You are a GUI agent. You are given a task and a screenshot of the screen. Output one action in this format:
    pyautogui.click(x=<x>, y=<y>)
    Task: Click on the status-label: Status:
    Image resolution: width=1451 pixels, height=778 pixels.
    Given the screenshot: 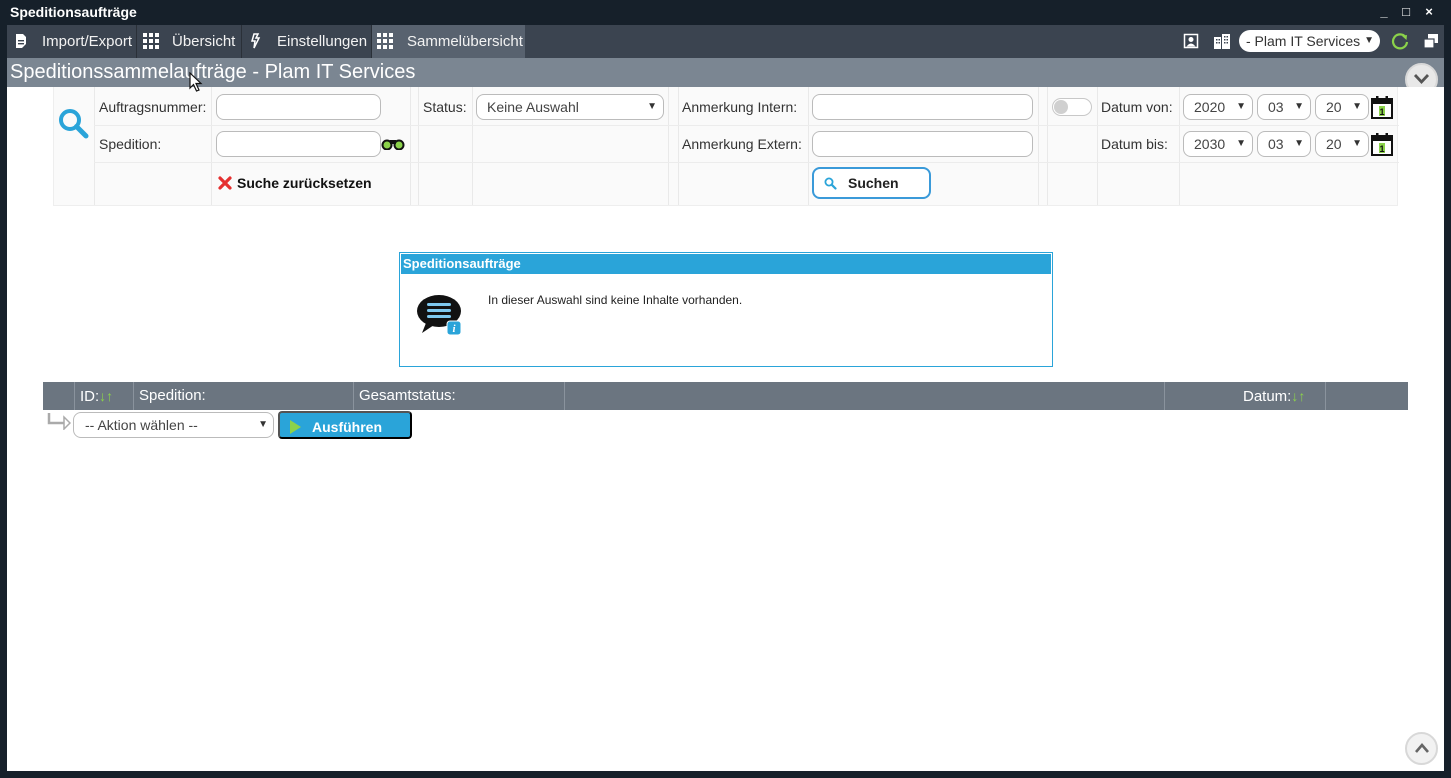 What is the action you would take?
    pyautogui.click(x=445, y=107)
    